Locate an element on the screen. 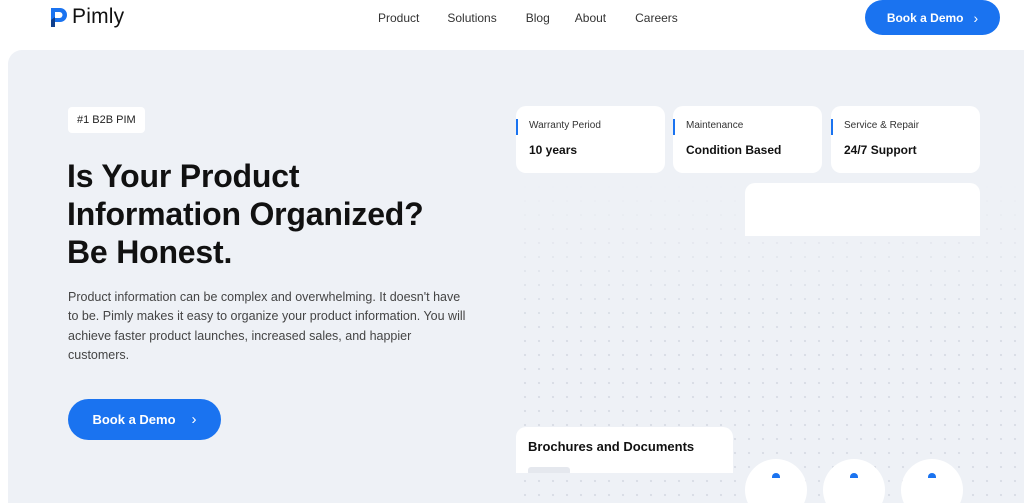 This screenshot has width=1024, height=503. spec-label: Service & Repair is located at coordinates (882, 125).